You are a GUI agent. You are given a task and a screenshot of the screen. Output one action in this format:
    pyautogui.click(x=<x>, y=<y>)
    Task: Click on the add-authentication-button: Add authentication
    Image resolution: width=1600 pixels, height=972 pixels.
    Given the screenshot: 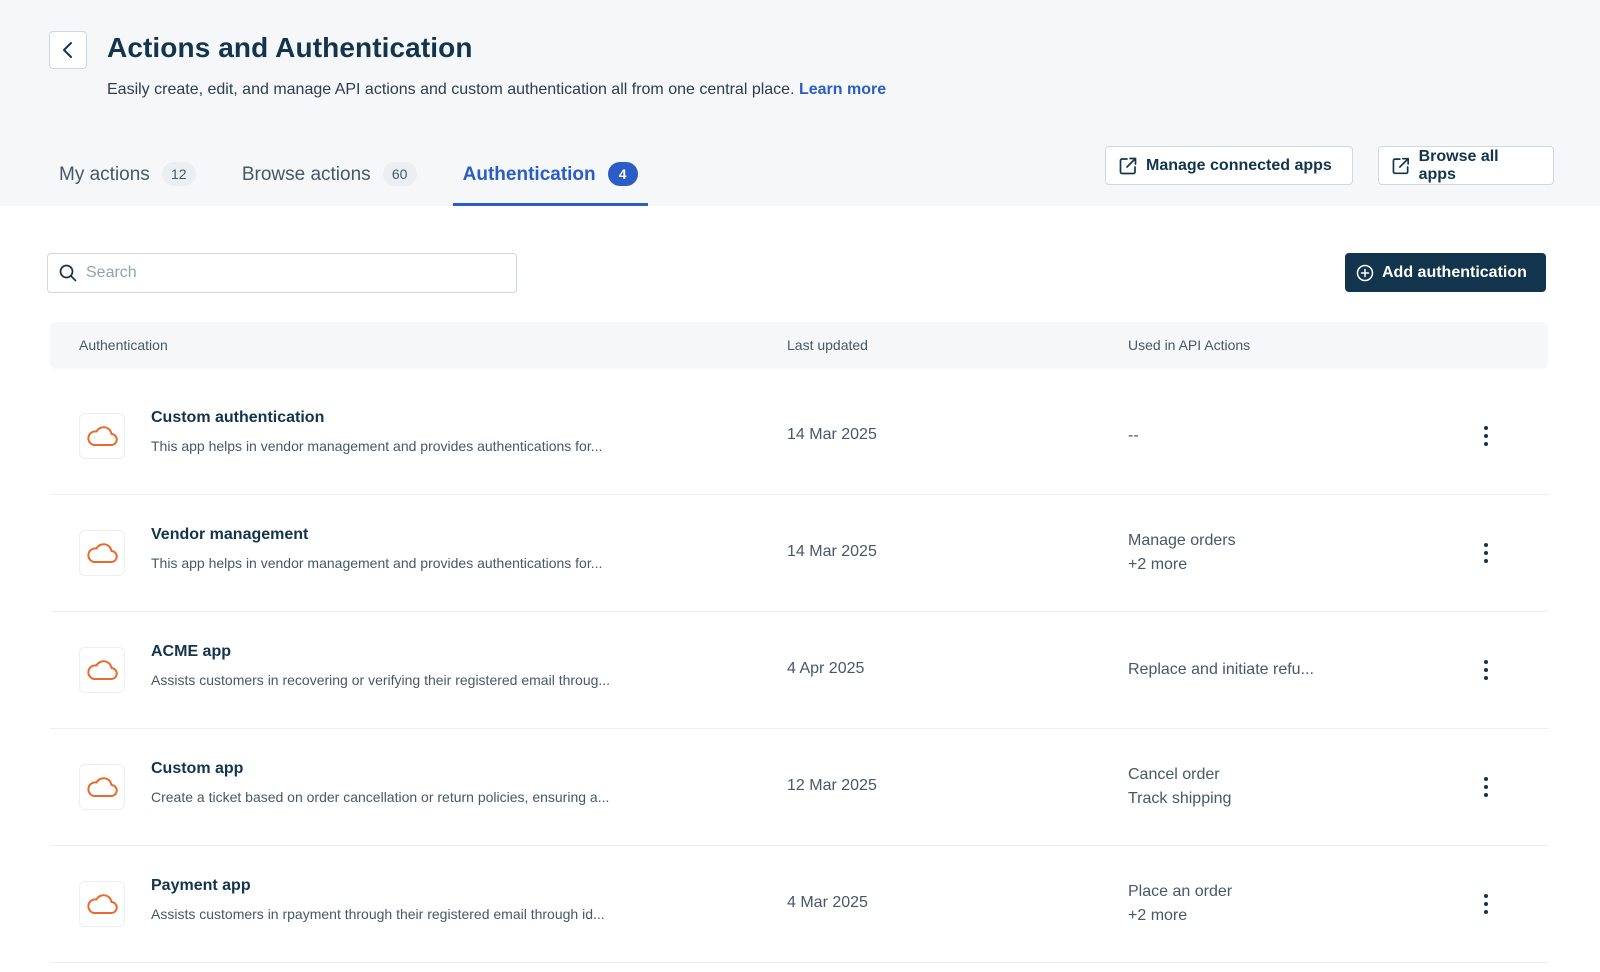 What is the action you would take?
    pyautogui.click(x=1445, y=272)
    